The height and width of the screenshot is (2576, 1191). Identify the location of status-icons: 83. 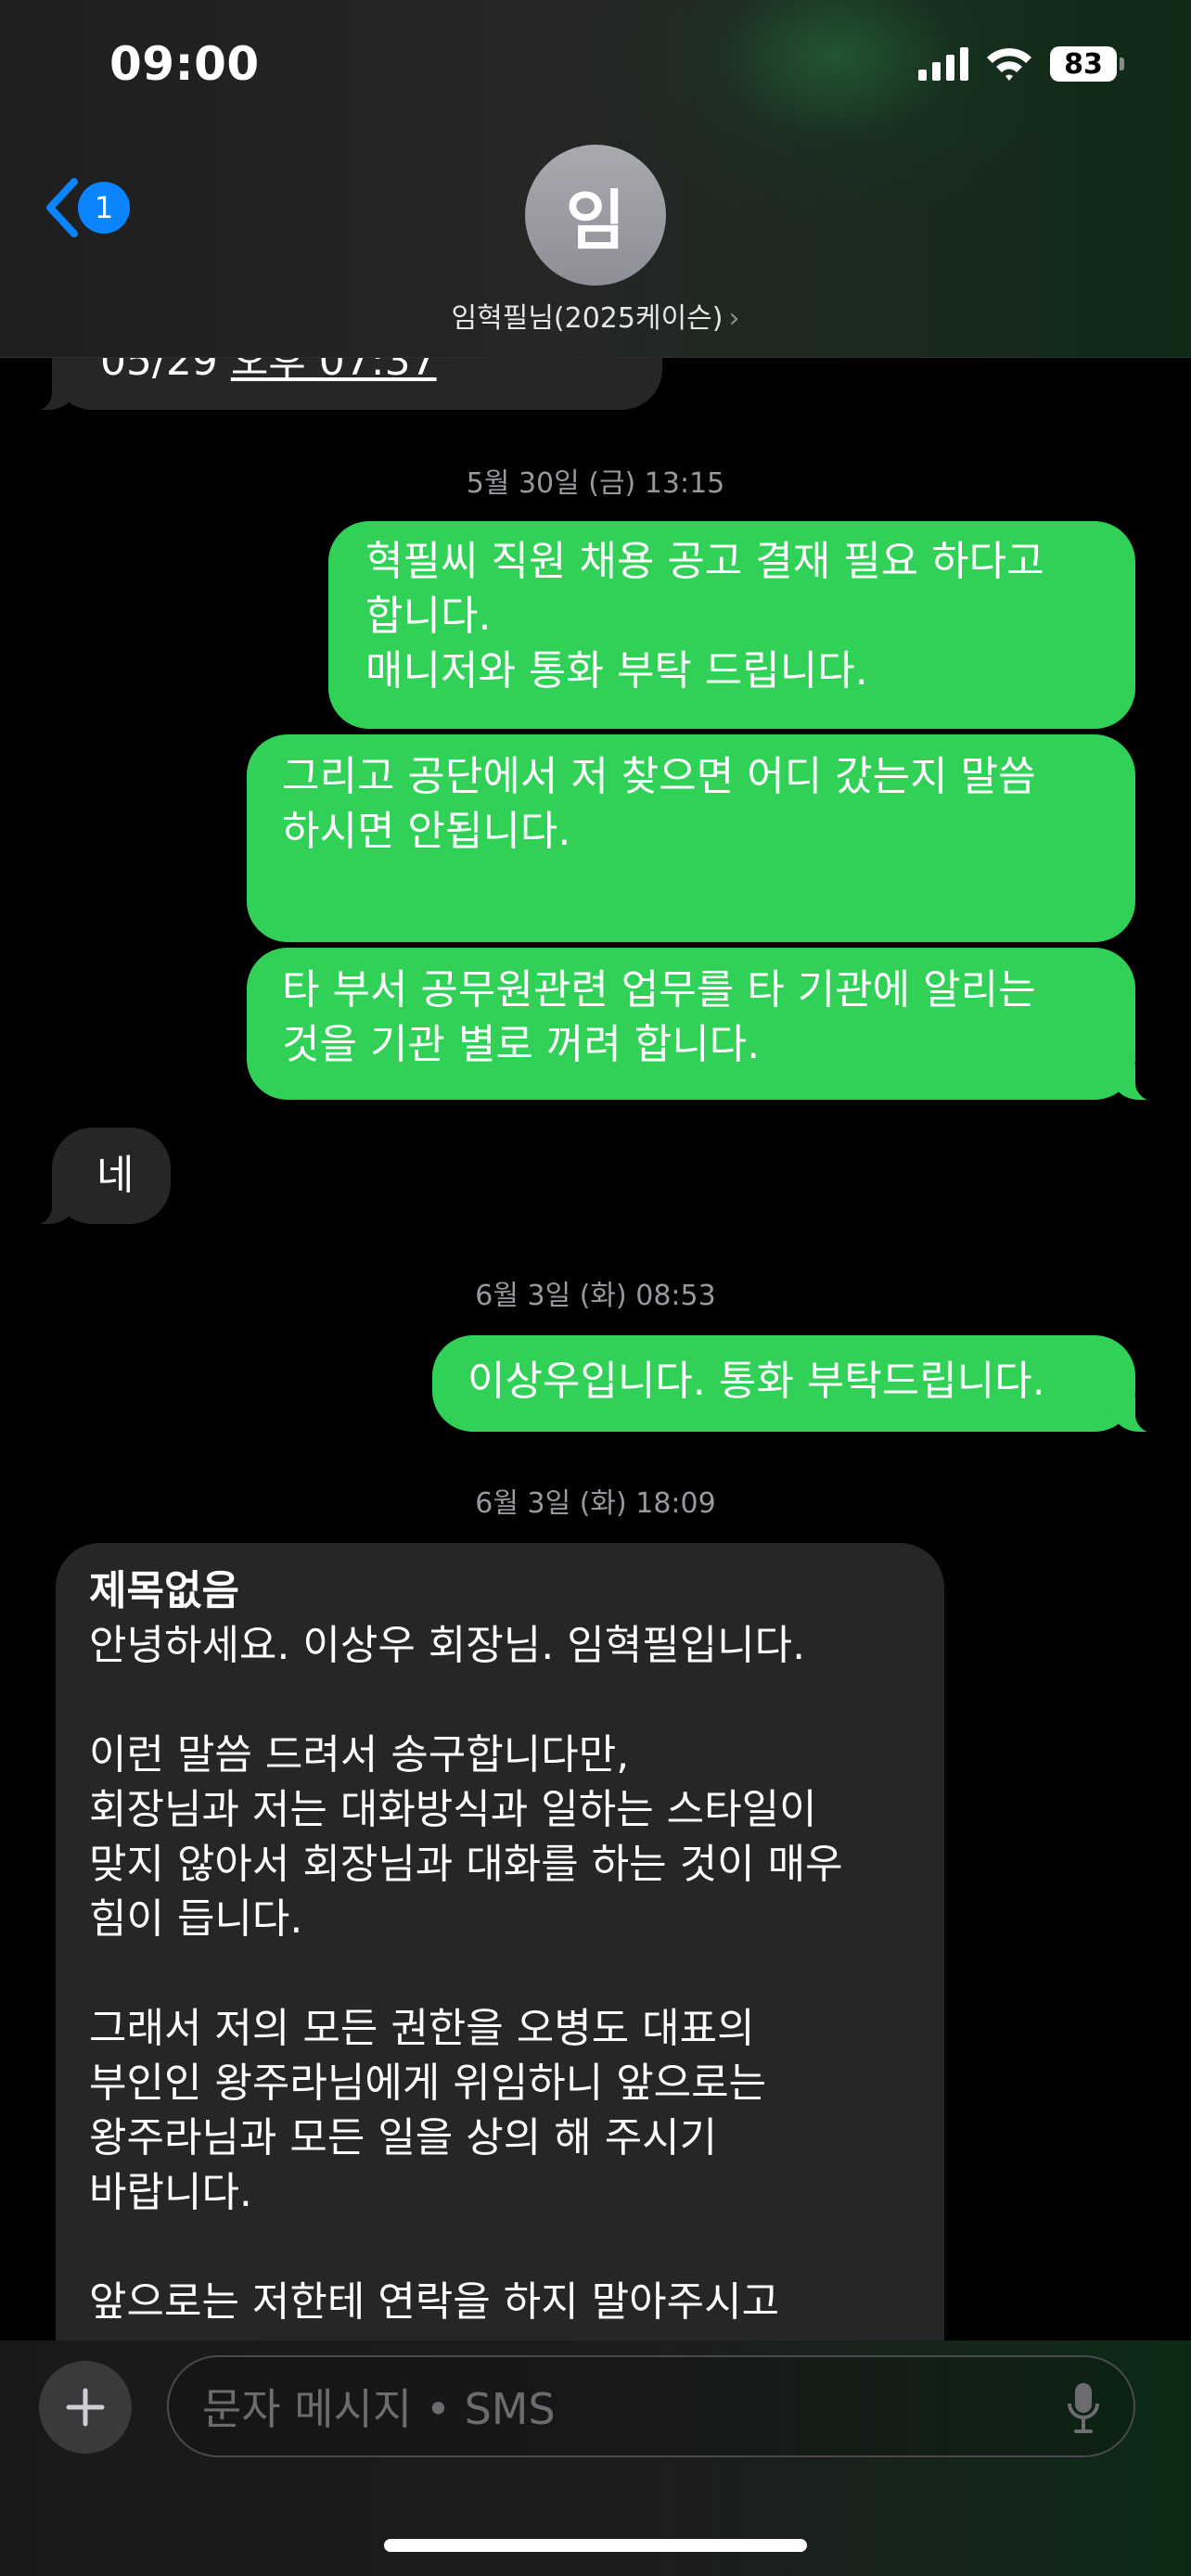
(1021, 64).